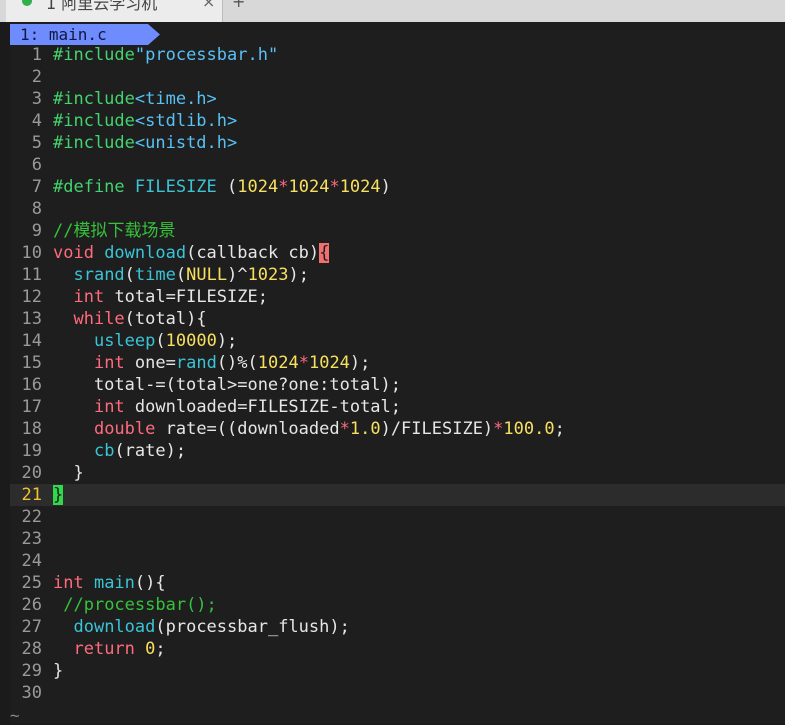 The image size is (785, 725). I want to click on code-line: 20 }, so click(397, 473).